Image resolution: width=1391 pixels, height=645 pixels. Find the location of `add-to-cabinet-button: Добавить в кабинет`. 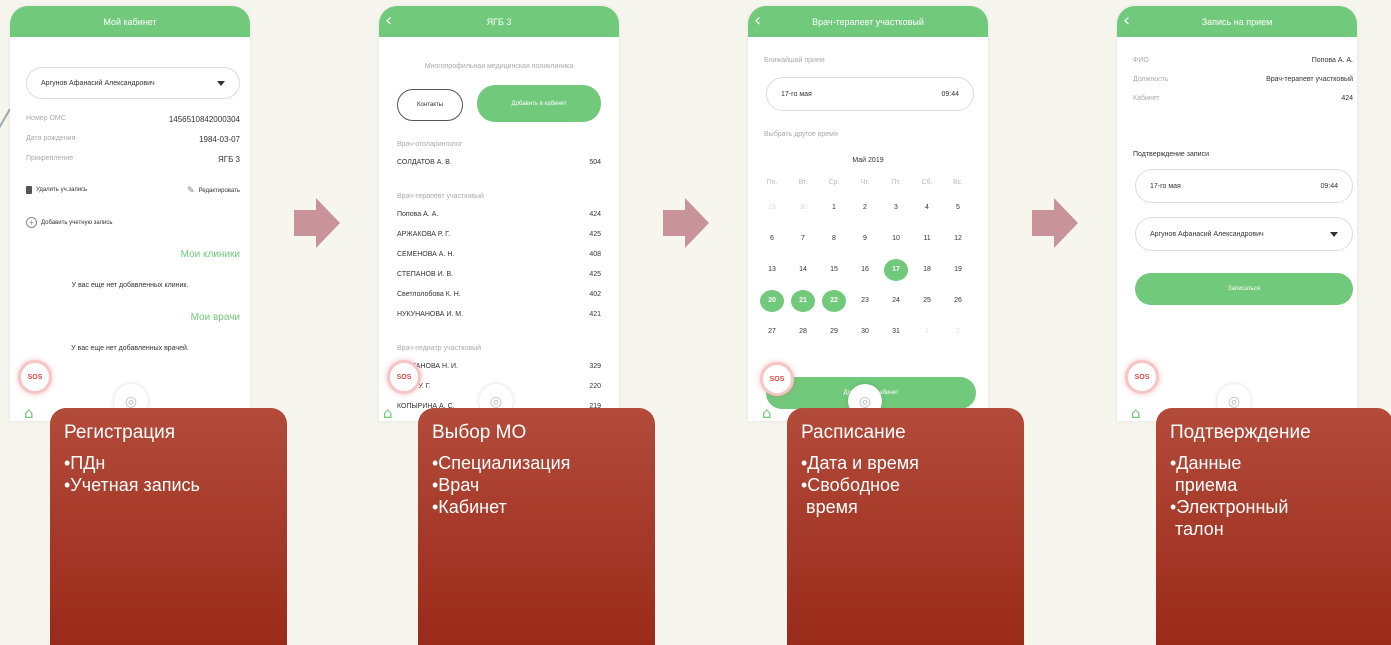

add-to-cabinet-button: Добавить в кабинет is located at coordinates (539, 103).